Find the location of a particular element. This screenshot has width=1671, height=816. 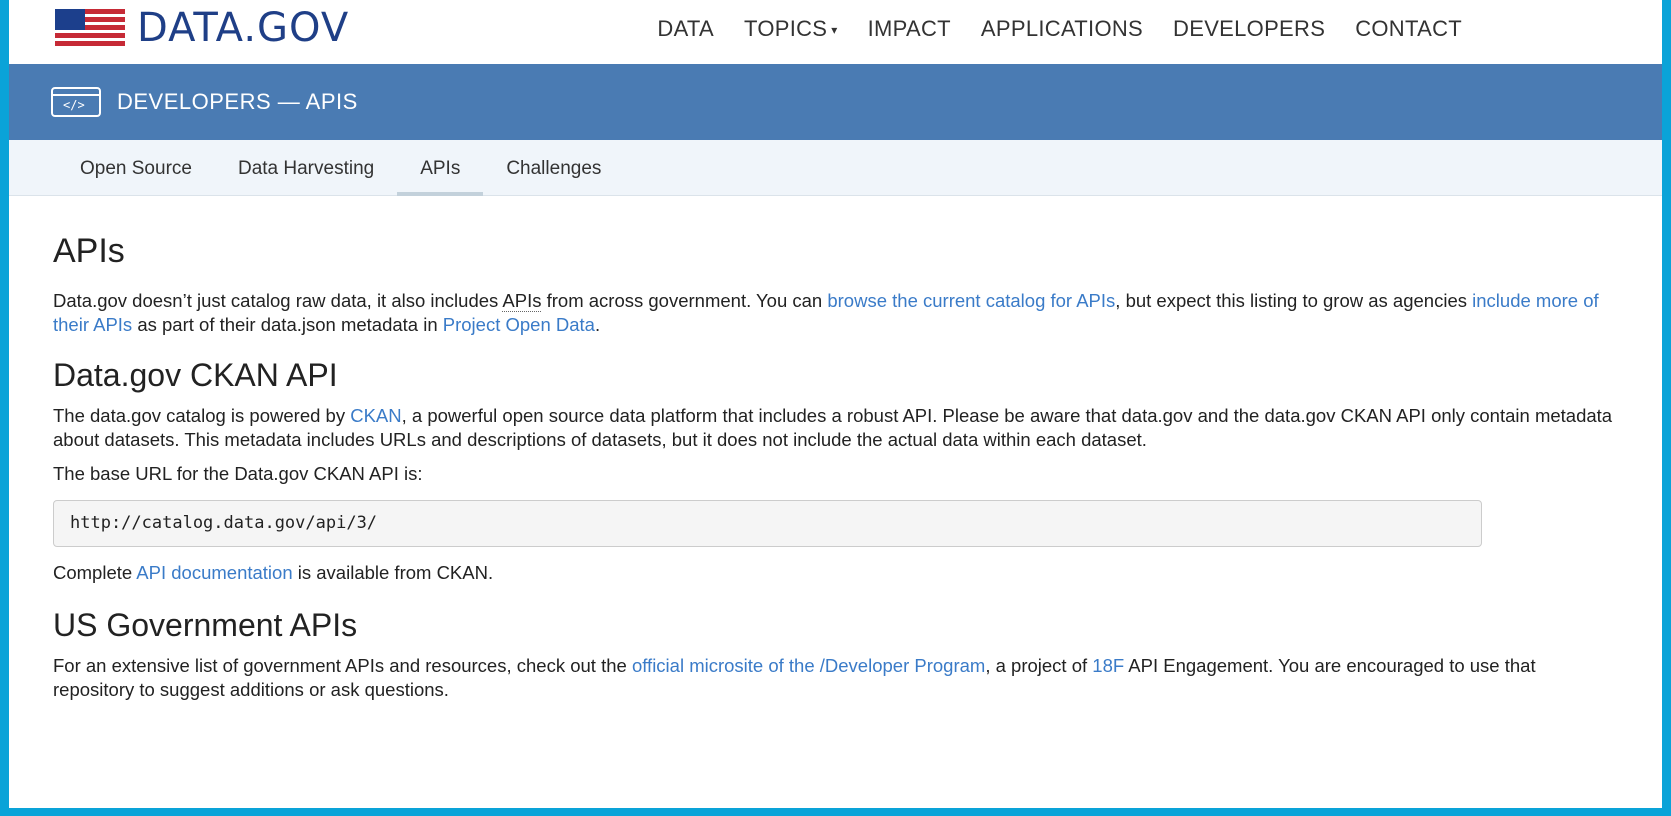

caret-down-icon: ▾ is located at coordinates (834, 30).